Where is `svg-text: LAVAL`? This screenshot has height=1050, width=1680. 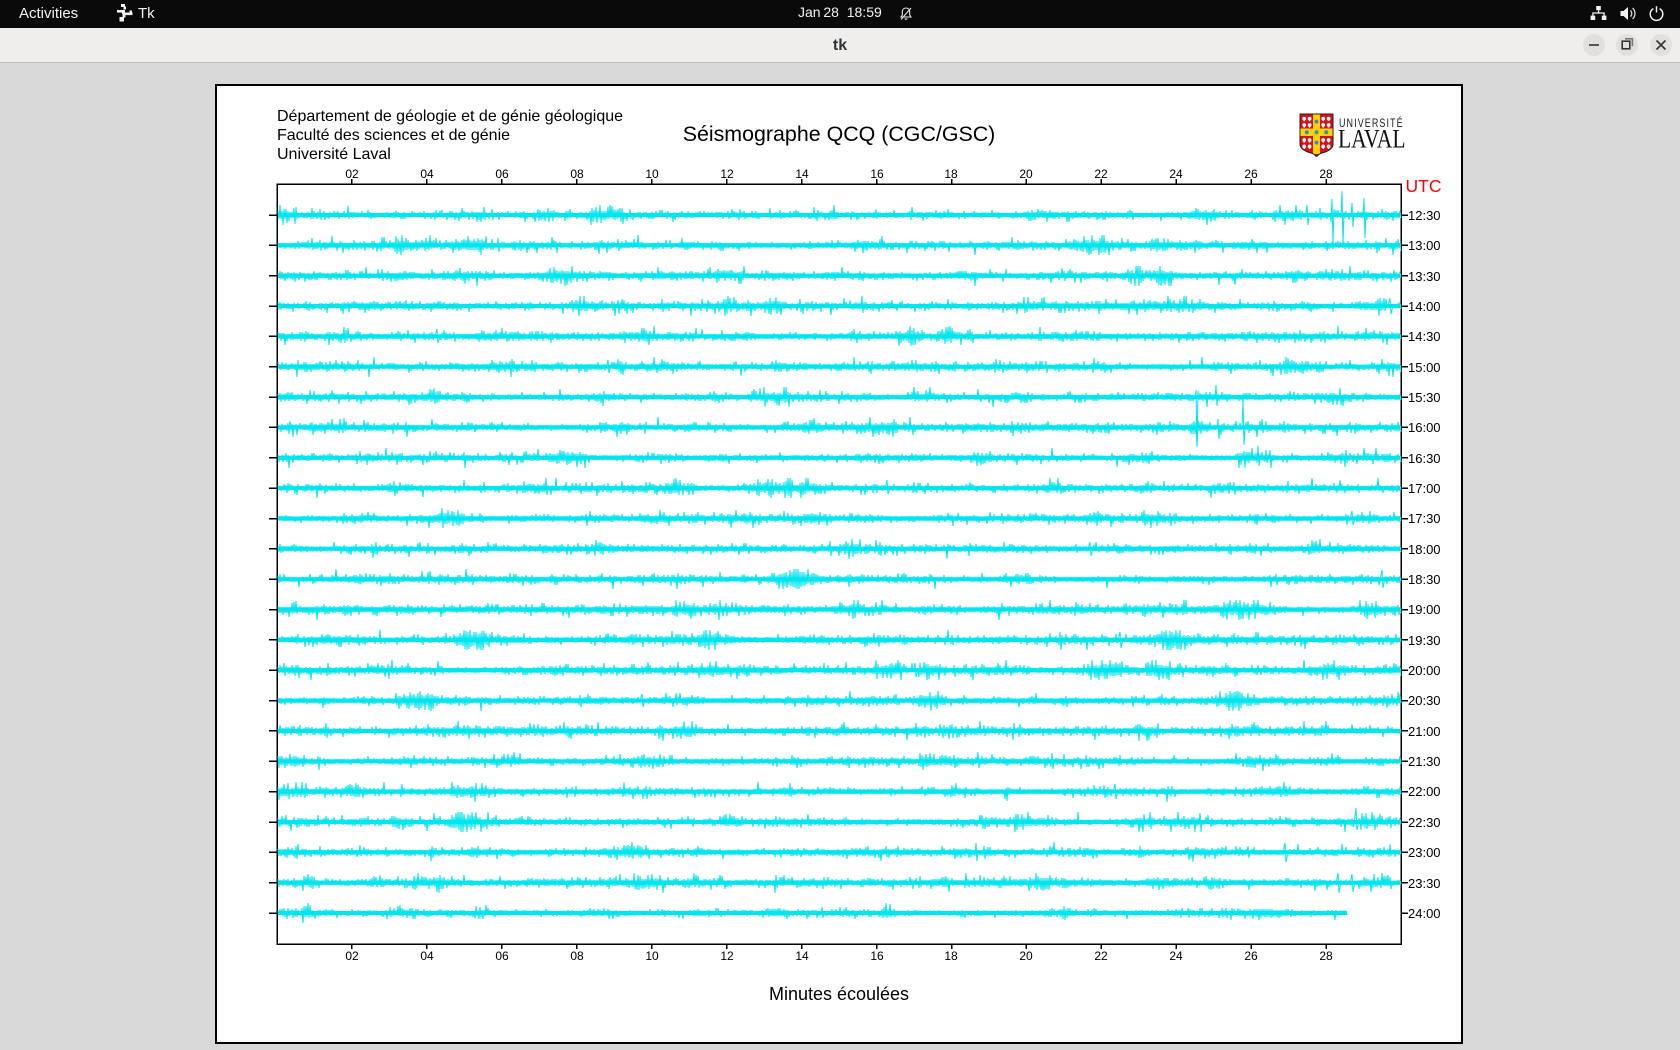
svg-text: LAVAL is located at coordinates (1372, 140).